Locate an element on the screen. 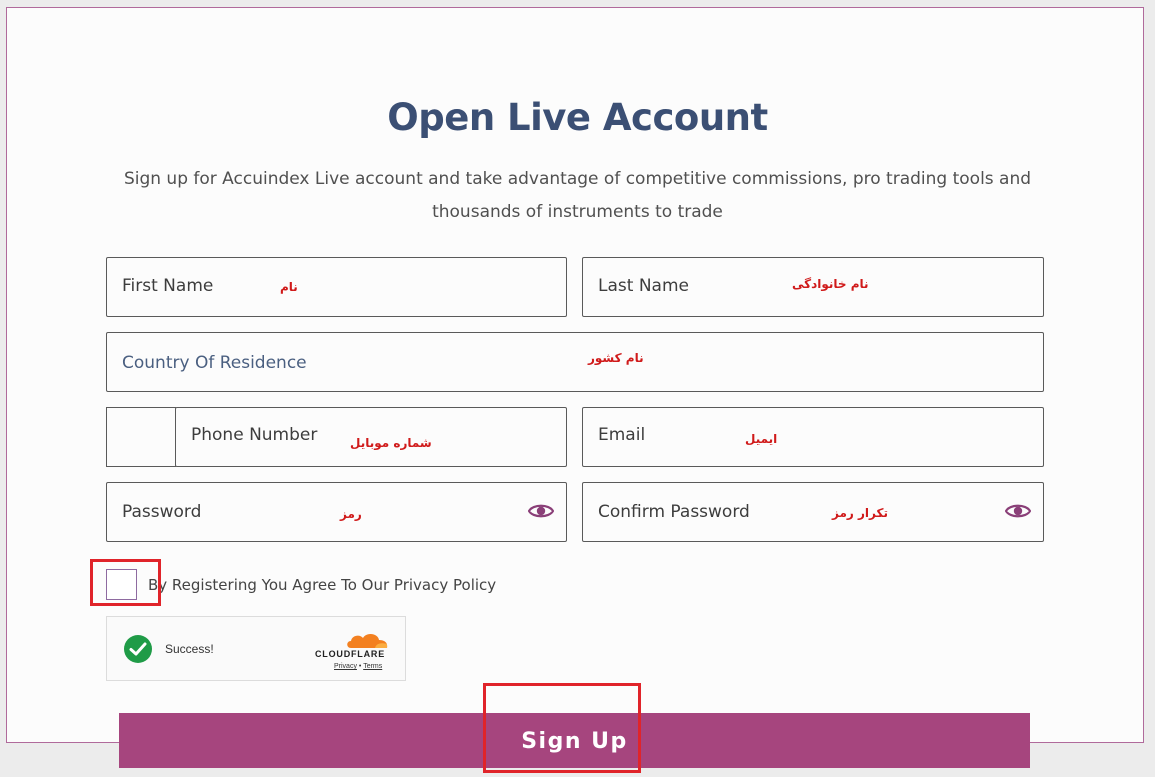  page-title: Open Live Account is located at coordinates (577, 117).